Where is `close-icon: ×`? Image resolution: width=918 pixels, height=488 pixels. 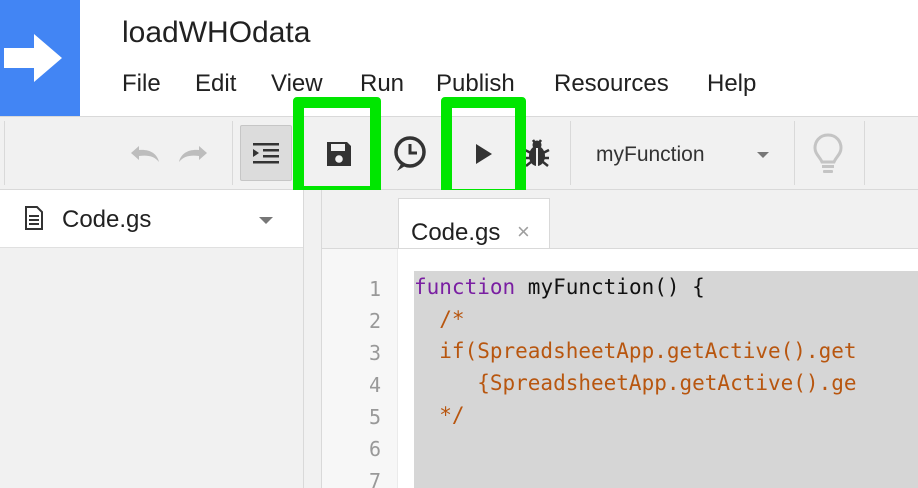
close-icon: × is located at coordinates (523, 232).